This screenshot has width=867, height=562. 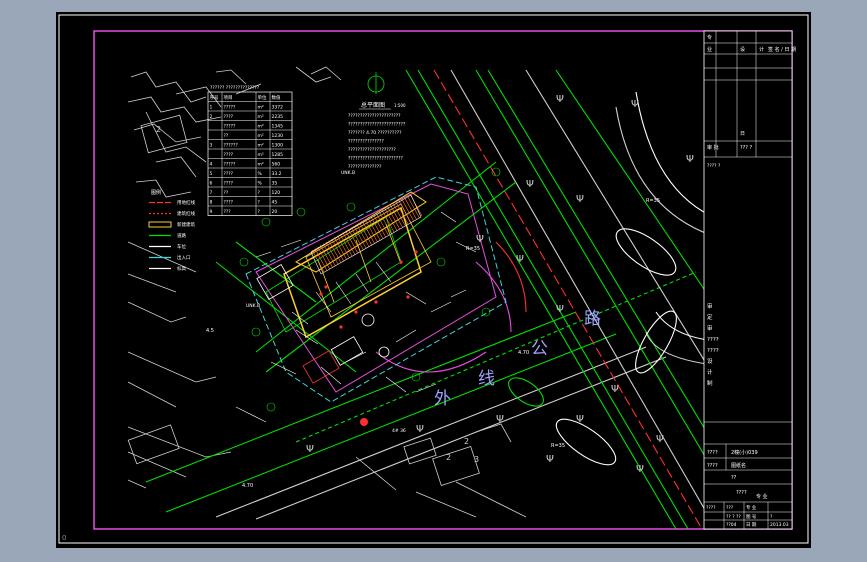 What do you see at coordinates (260, 183) in the screenshot?
I see `table-cell: %` at bounding box center [260, 183].